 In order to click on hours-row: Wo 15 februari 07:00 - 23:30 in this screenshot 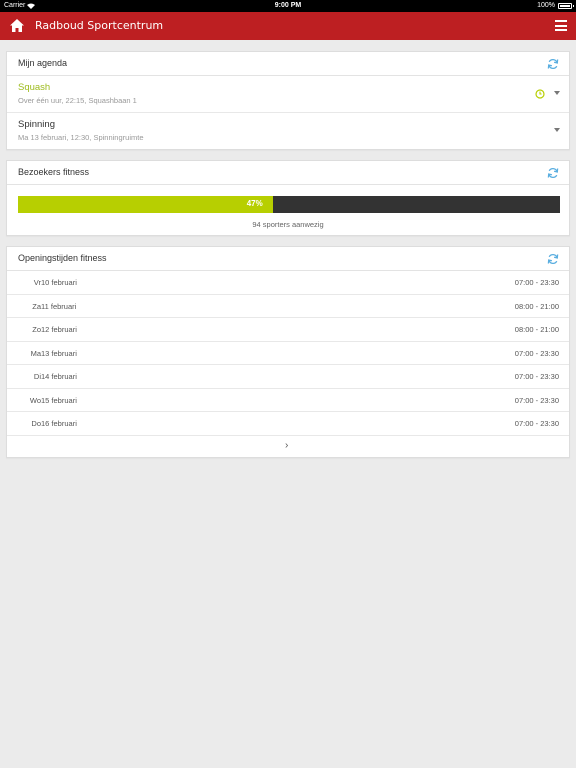, I will do `click(288, 400)`.